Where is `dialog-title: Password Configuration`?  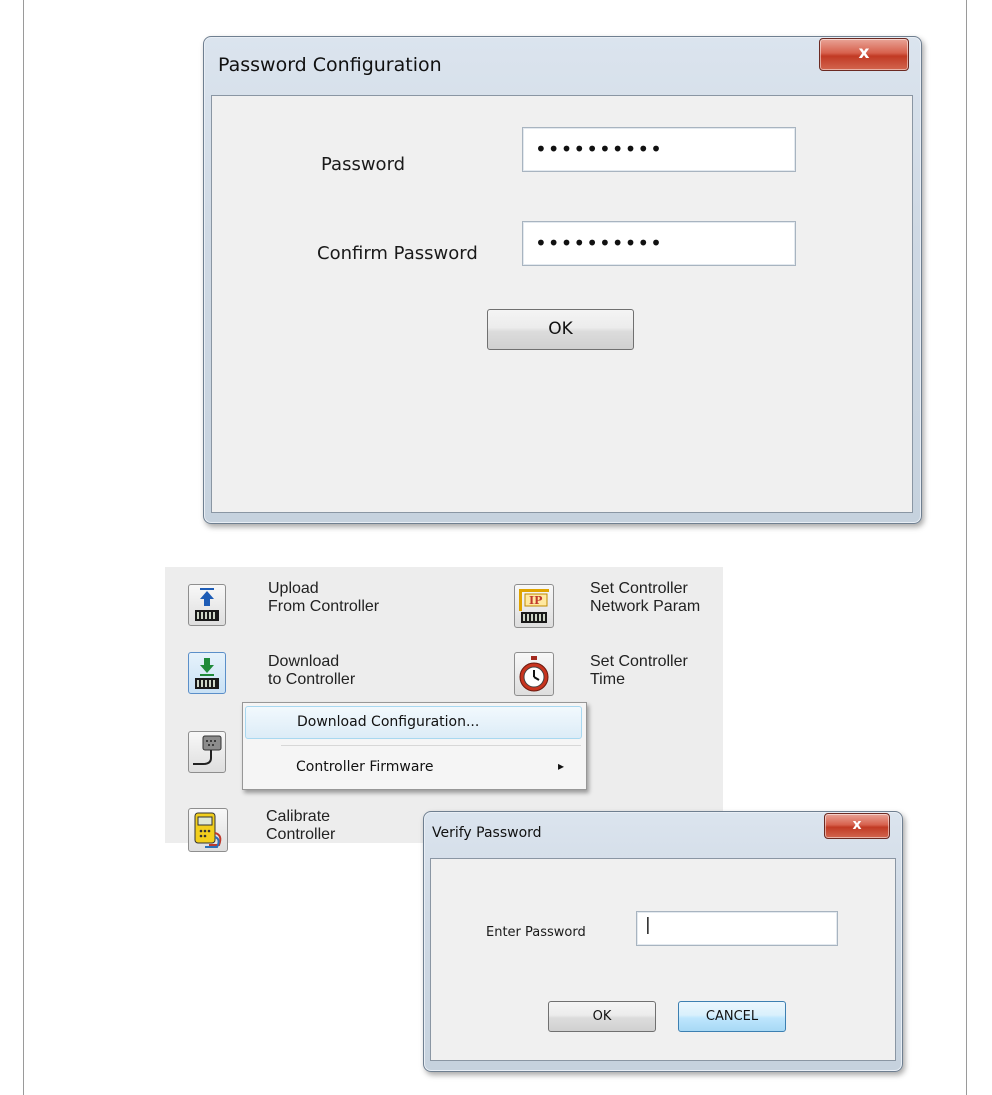 dialog-title: Password Configuration is located at coordinates (330, 65).